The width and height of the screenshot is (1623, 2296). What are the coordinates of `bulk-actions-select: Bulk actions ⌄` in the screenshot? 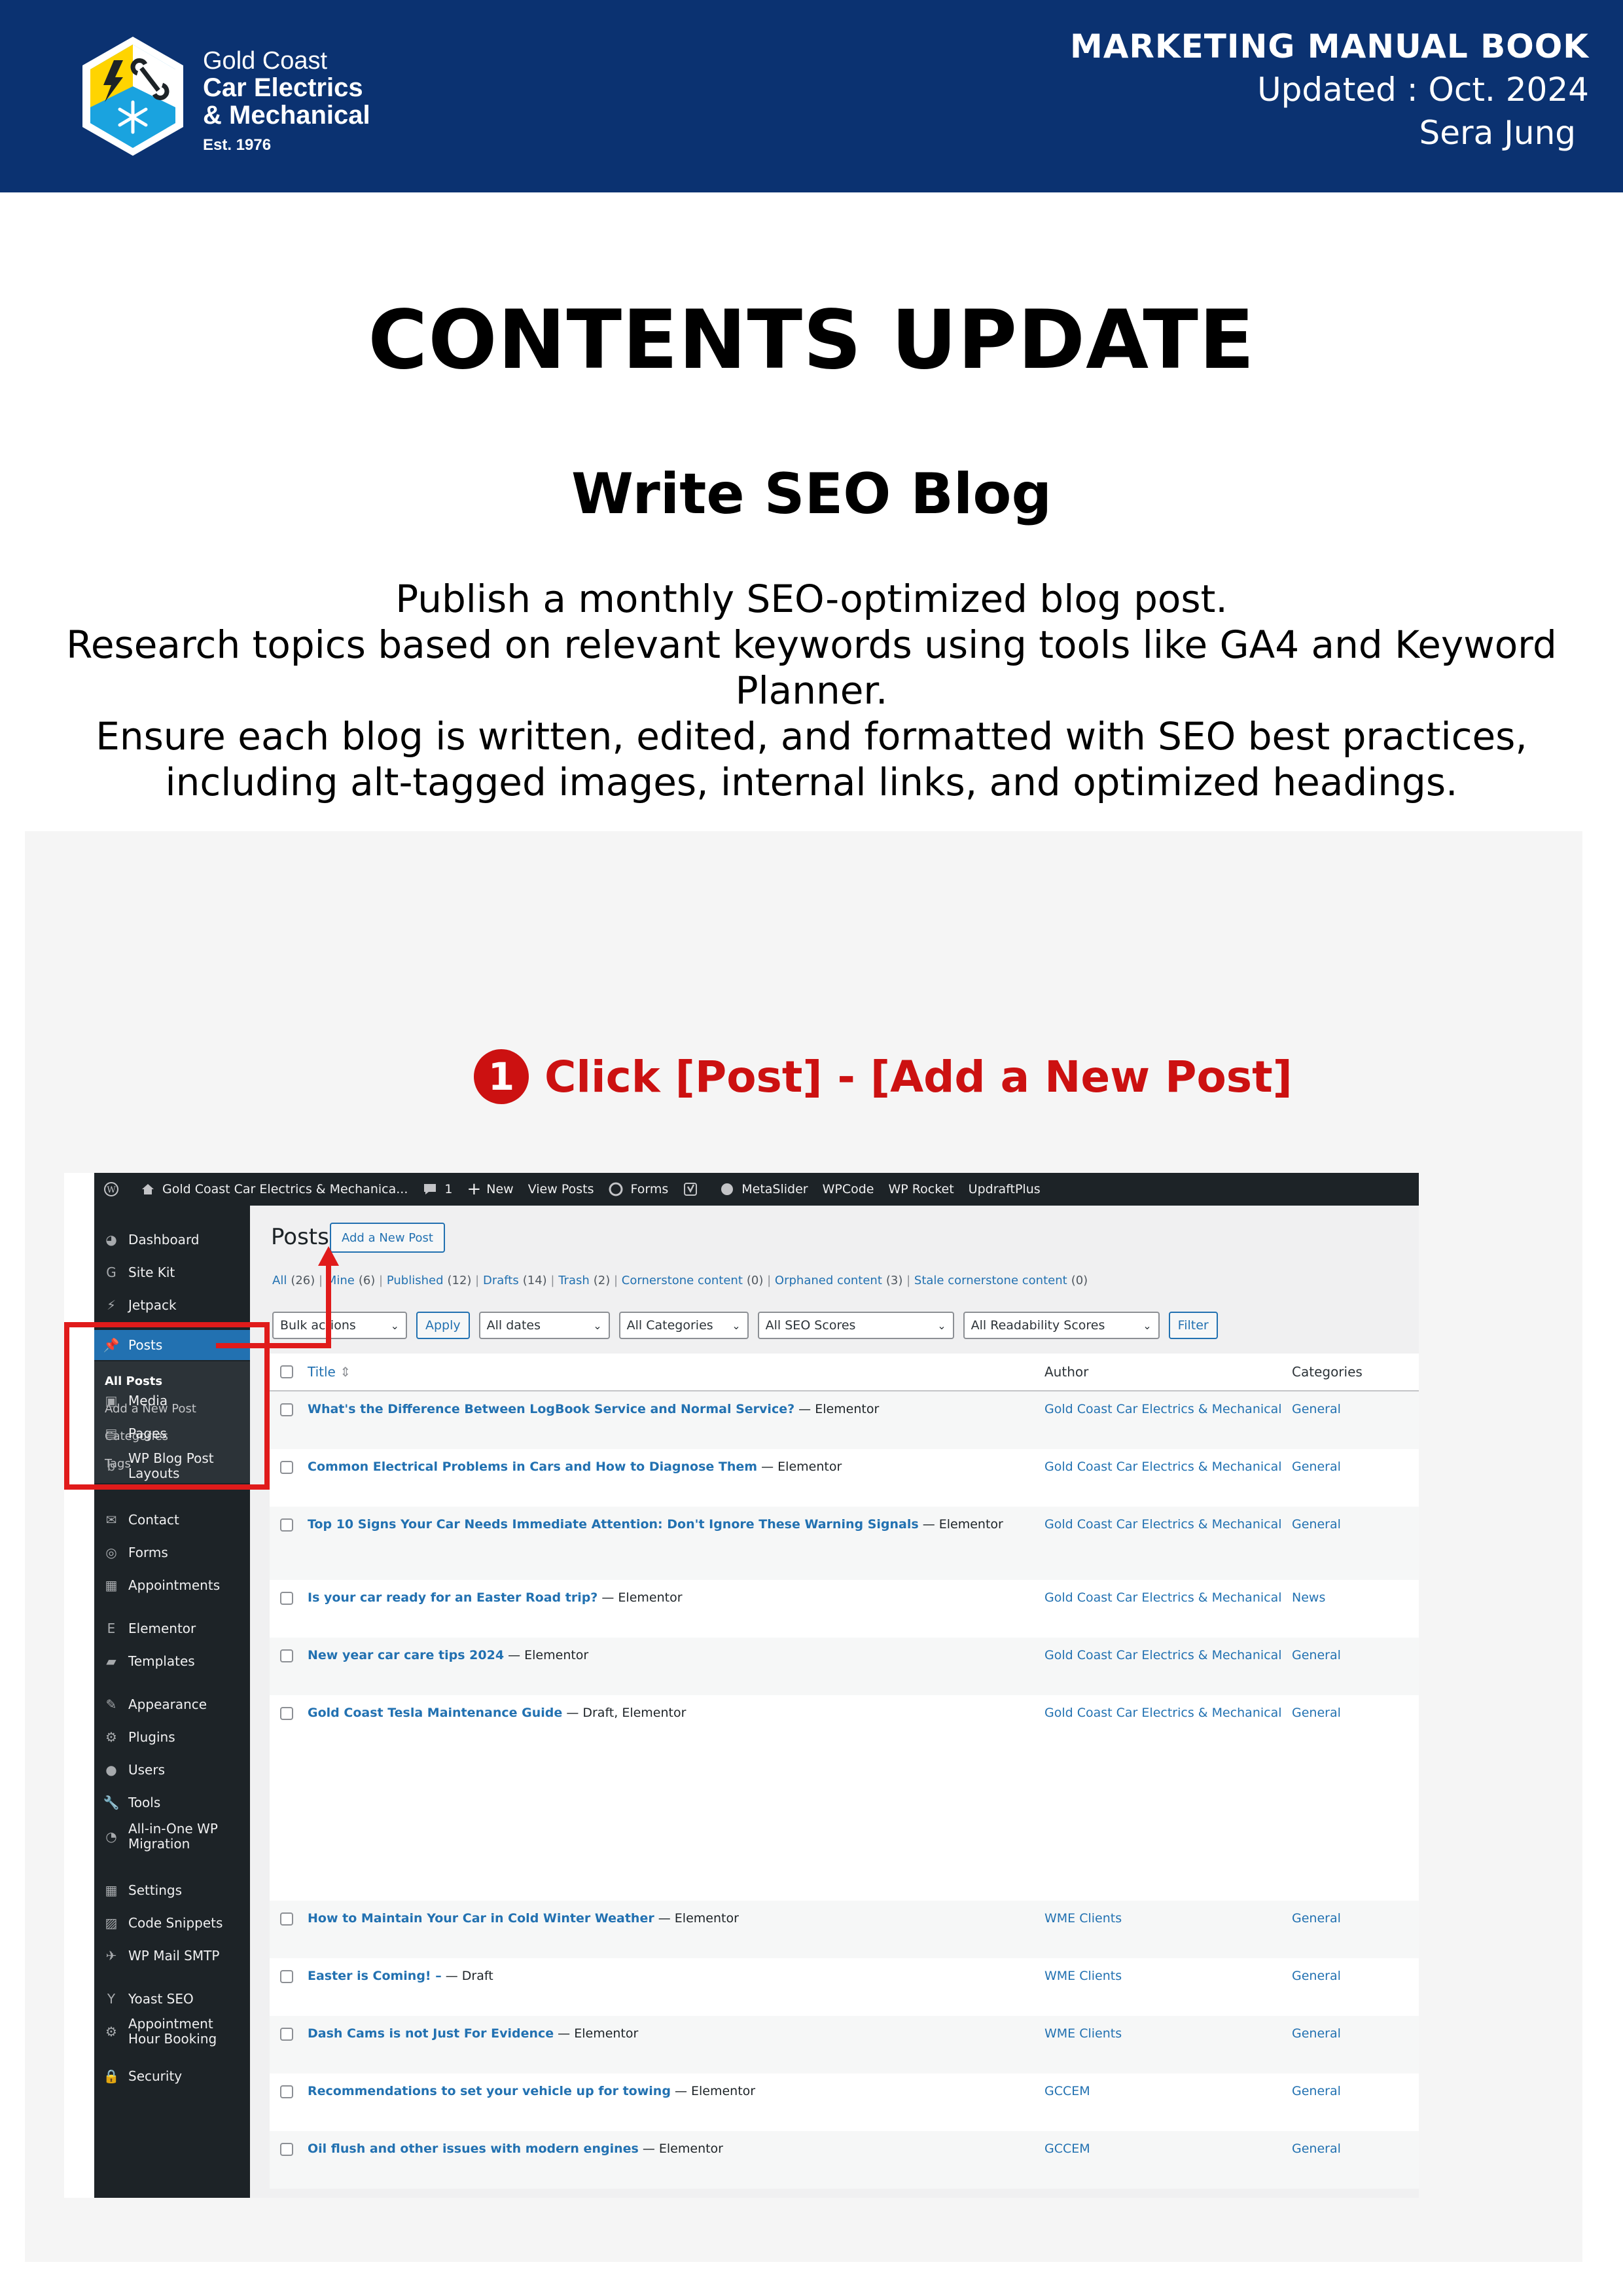 It's located at (339, 1325).